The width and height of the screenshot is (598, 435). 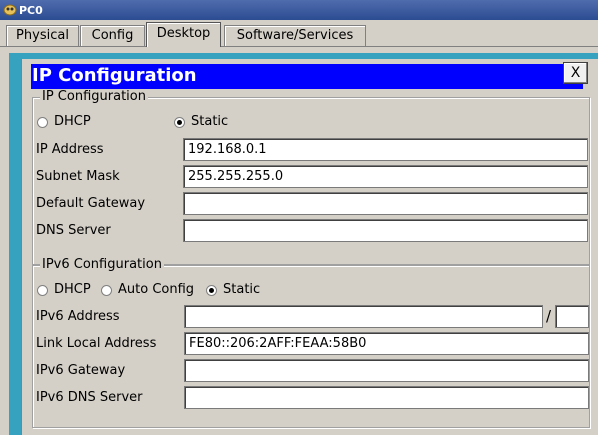 What do you see at coordinates (10, 10) in the screenshot?
I see `packet-tracer-pc-icon` at bounding box center [10, 10].